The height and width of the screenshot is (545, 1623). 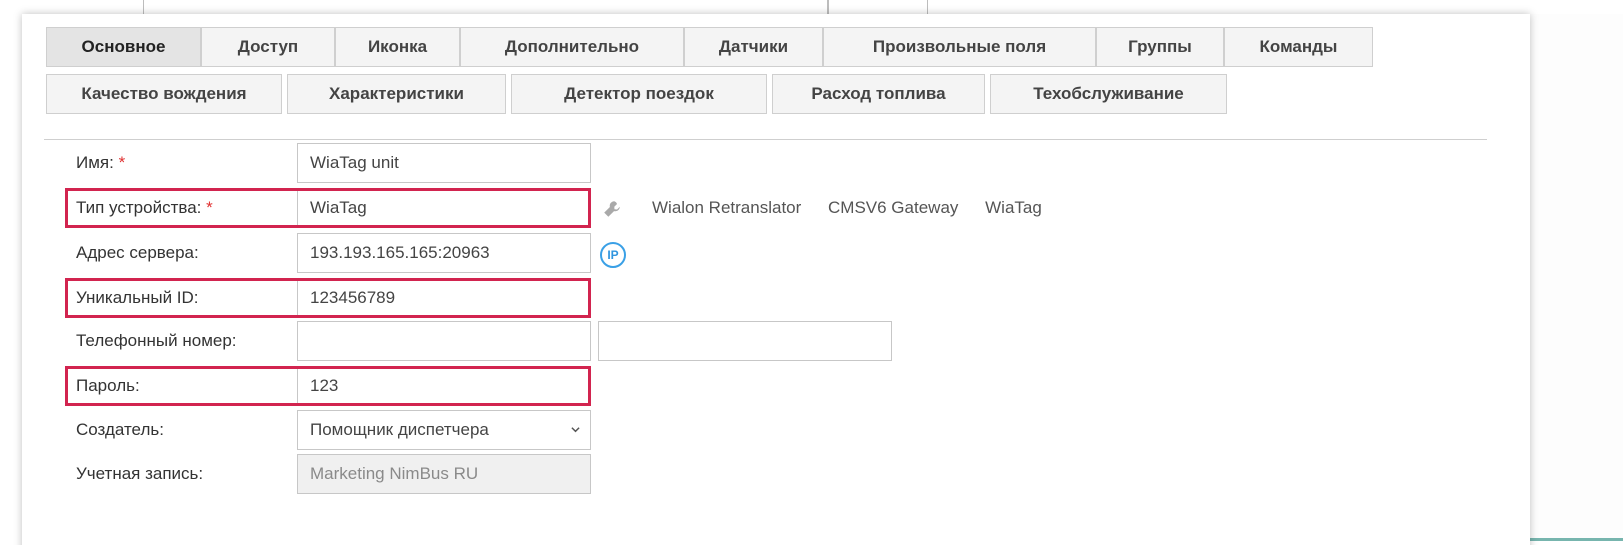 I want to click on tab-custom-fields: Произвольные поля, so click(x=959, y=47).